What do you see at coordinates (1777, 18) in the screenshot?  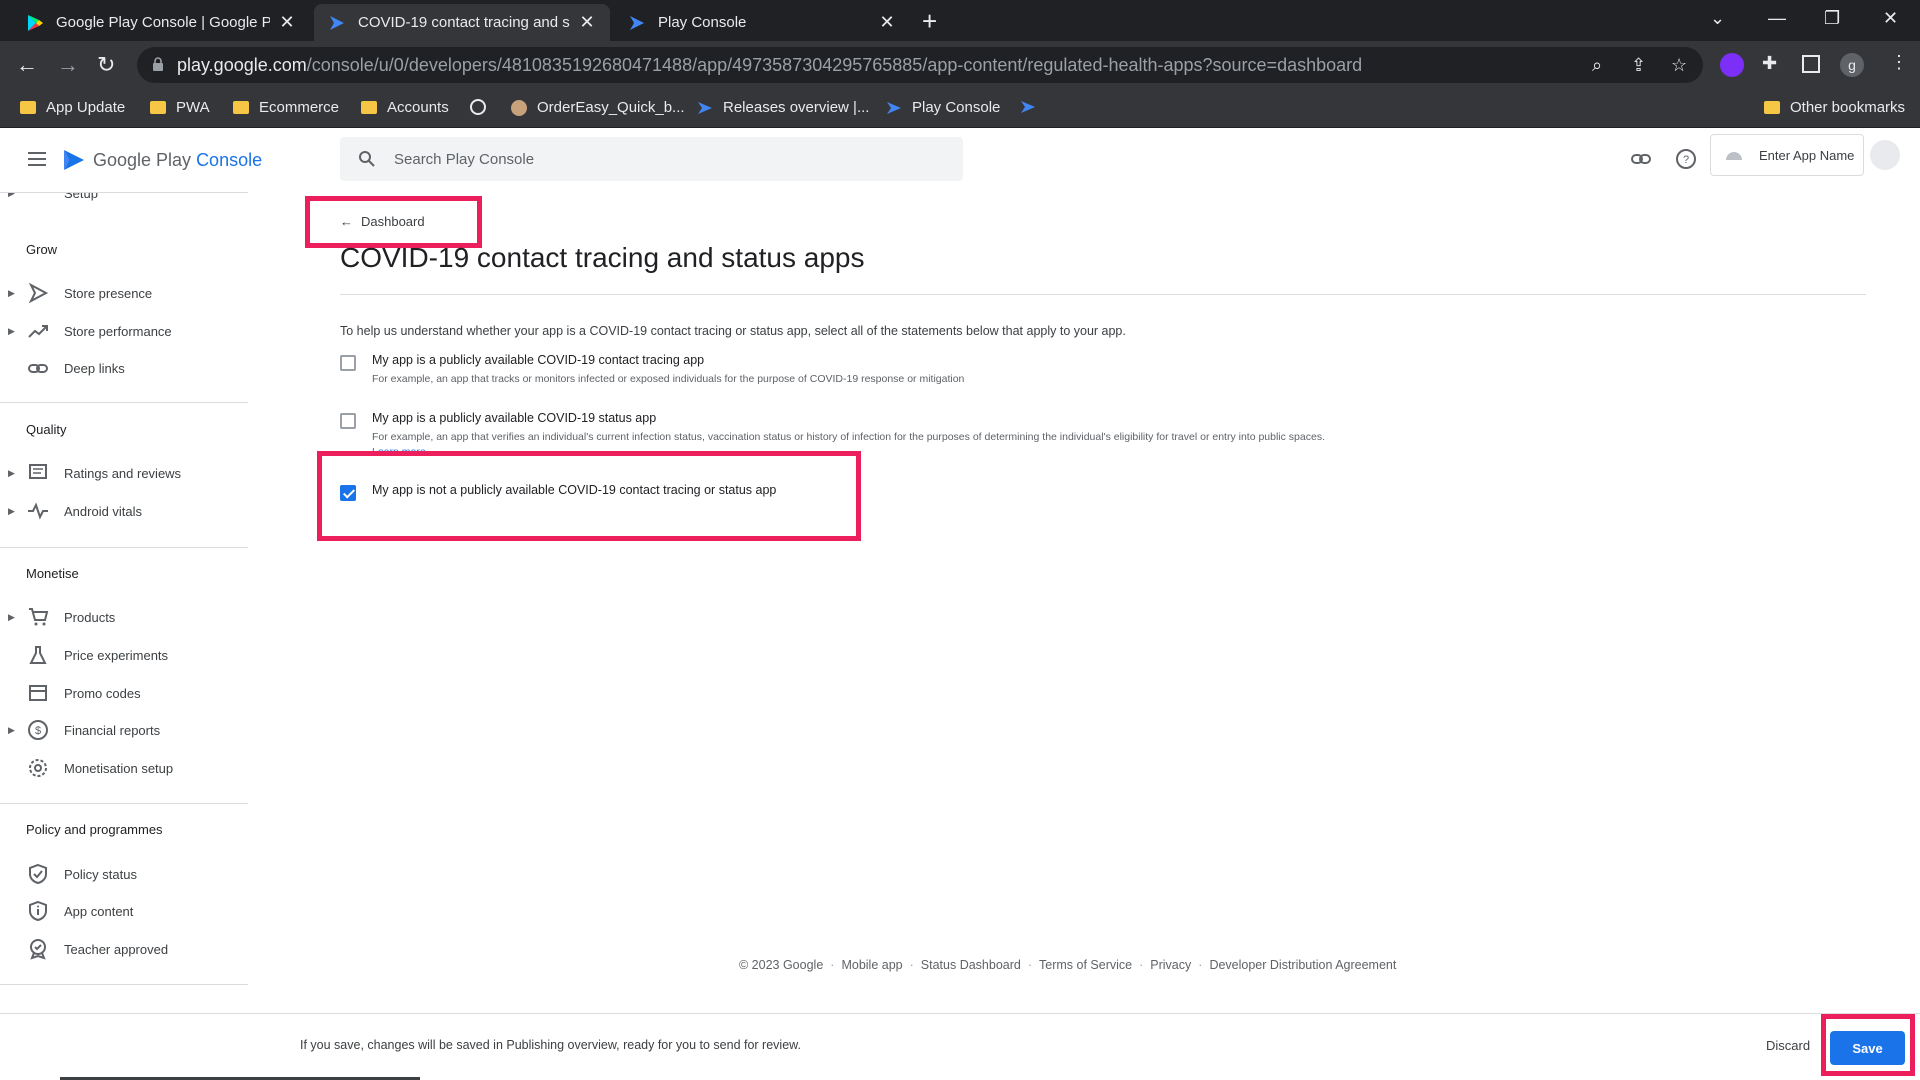 I see `minimize-icon: —` at bounding box center [1777, 18].